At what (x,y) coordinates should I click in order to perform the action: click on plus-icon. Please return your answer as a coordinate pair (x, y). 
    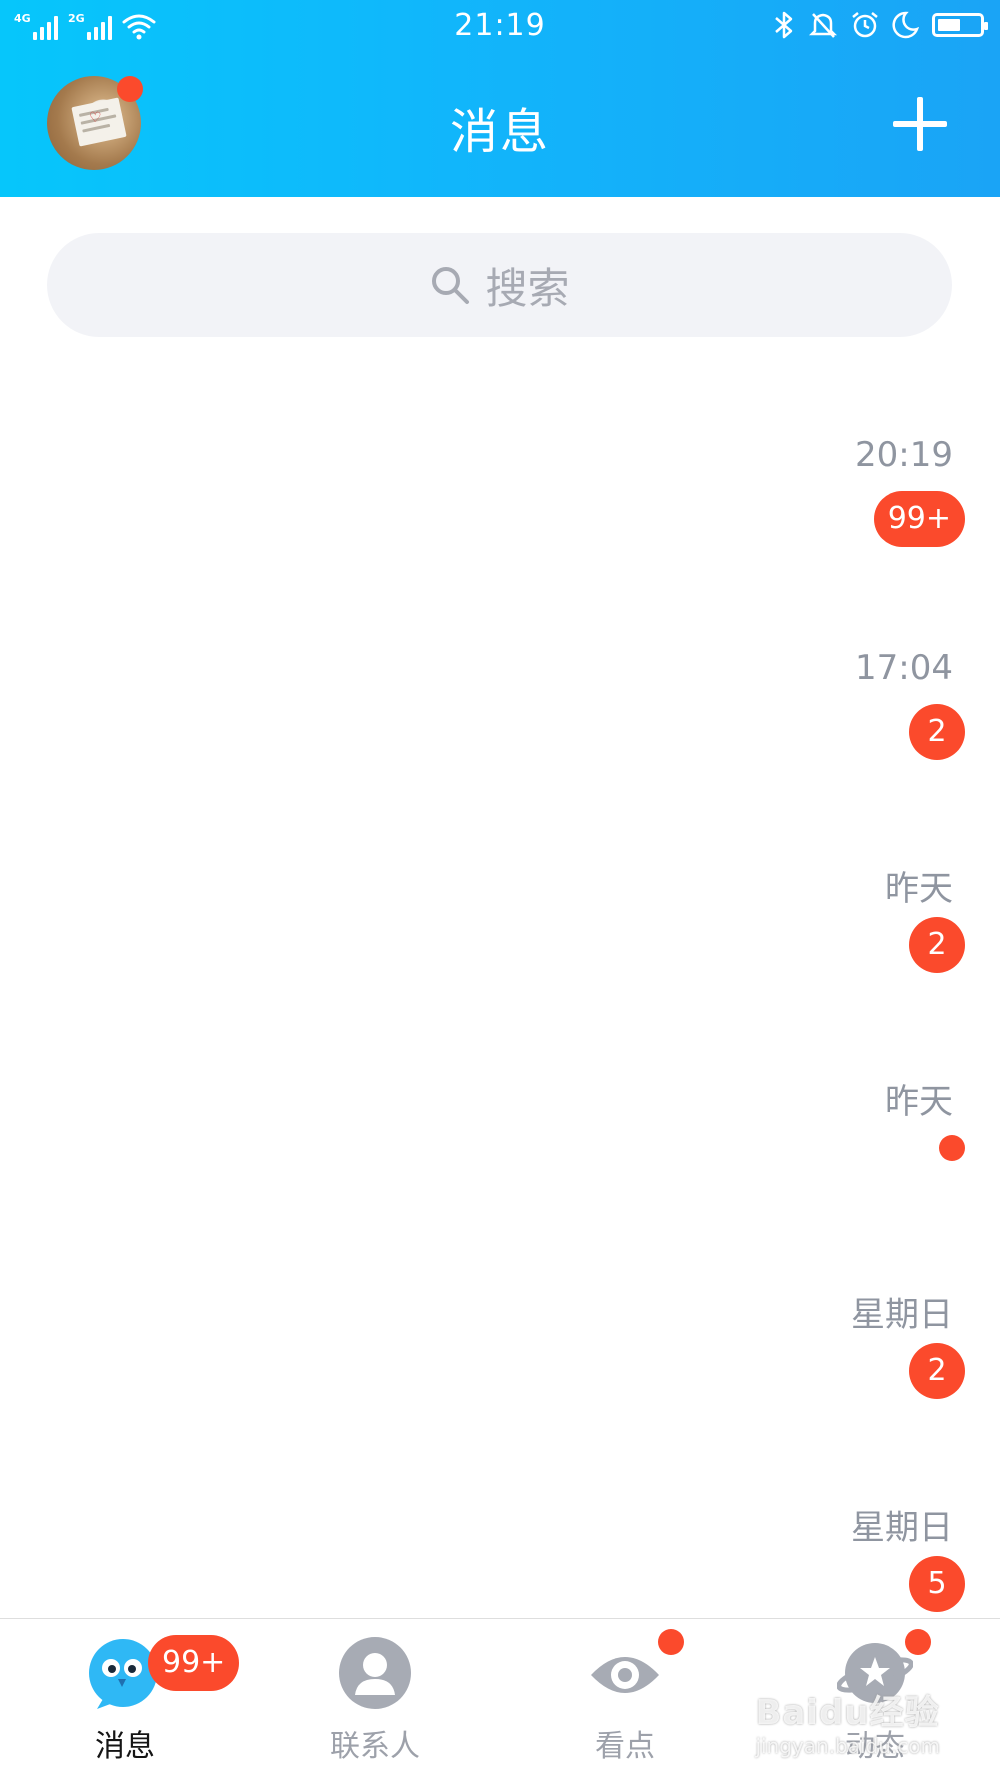
    Looking at the image, I should click on (920, 124).